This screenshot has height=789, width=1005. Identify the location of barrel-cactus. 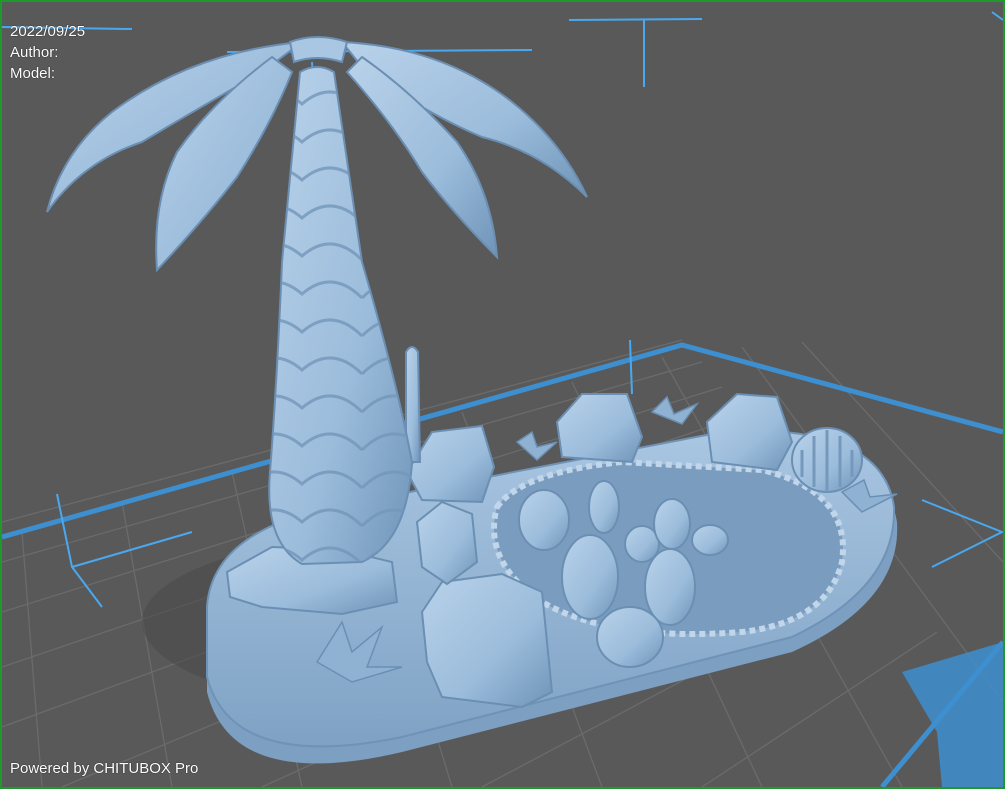
(827, 460).